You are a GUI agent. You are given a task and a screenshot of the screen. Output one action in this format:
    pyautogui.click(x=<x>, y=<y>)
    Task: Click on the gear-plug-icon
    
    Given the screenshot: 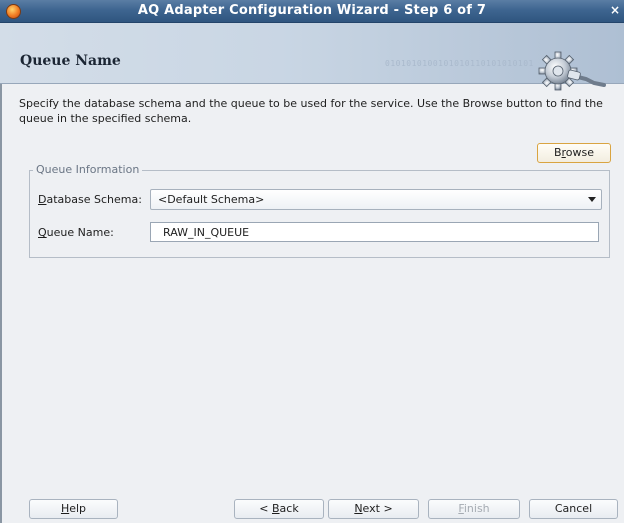 What is the action you would take?
    pyautogui.click(x=570, y=72)
    